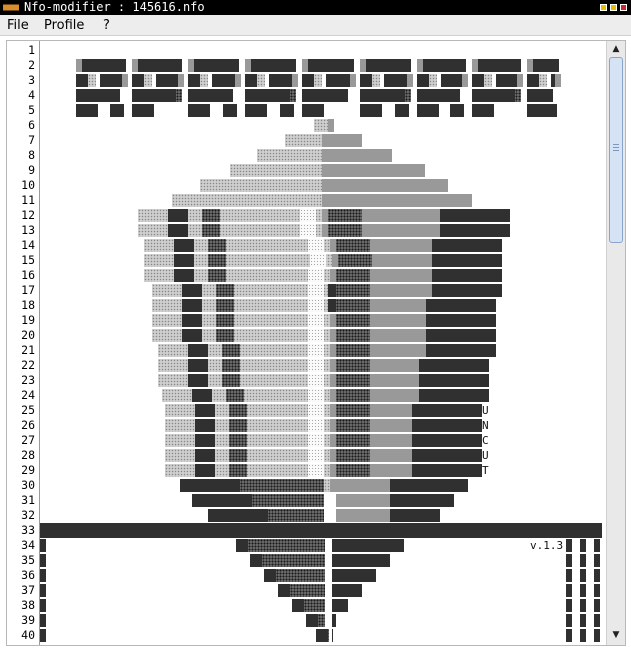  What do you see at coordinates (616, 49) in the screenshot?
I see `arrow-up-icon: ▲` at bounding box center [616, 49].